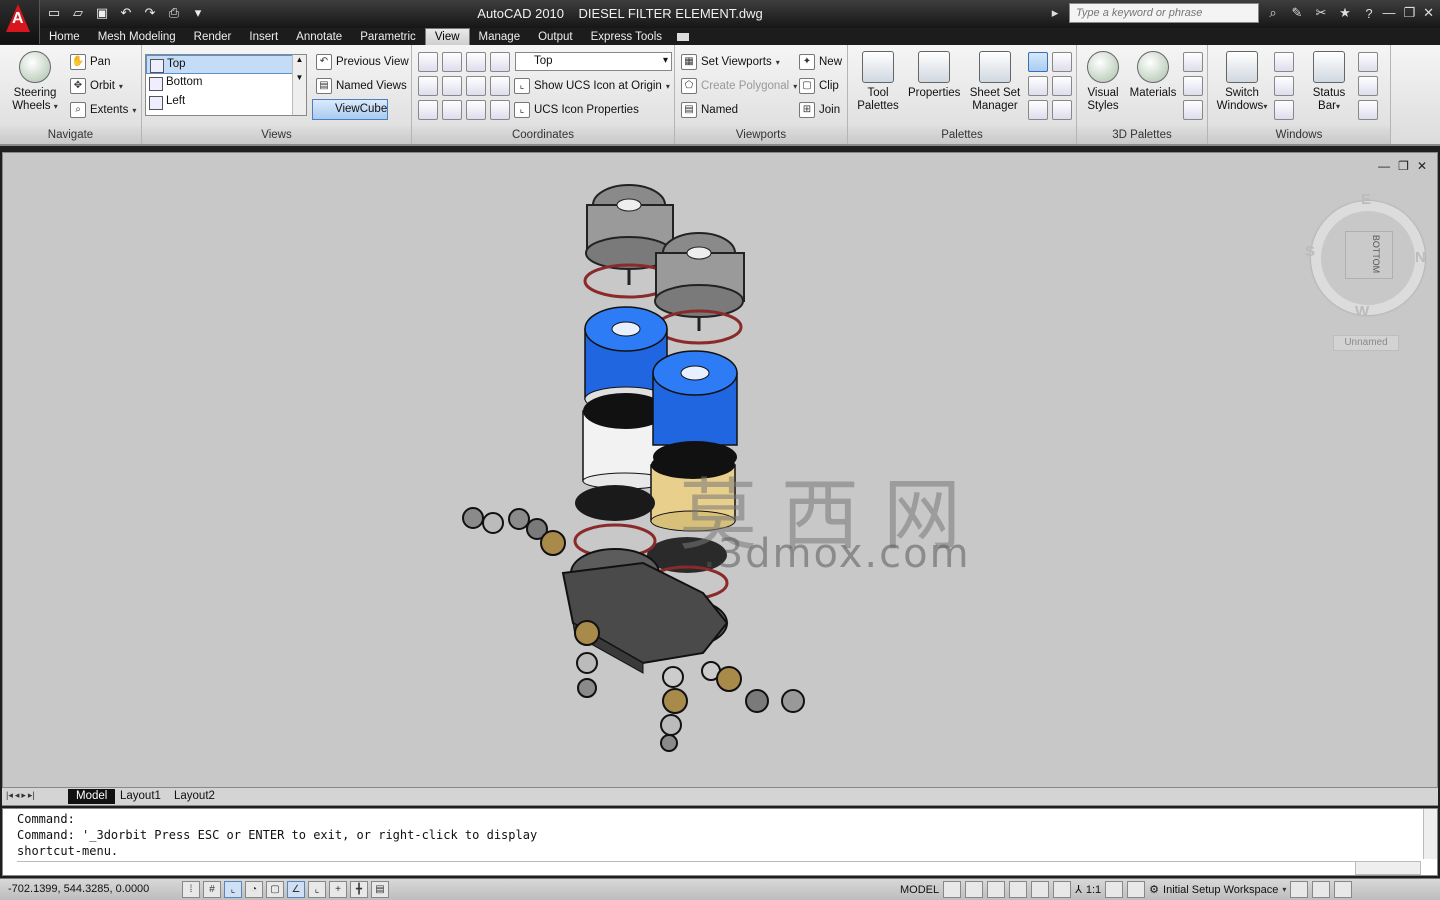  I want to click on tool-palettes-button: Tool Palettes, so click(878, 82).